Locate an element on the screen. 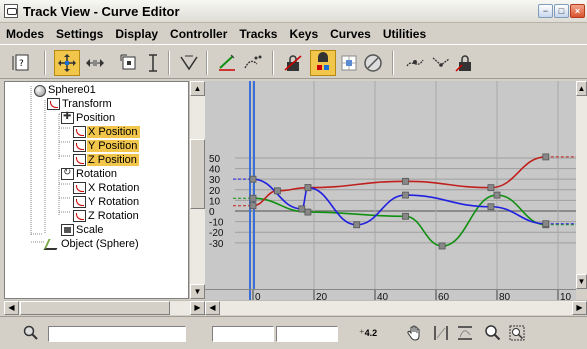  lock-tangents-button is located at coordinates (293, 63).